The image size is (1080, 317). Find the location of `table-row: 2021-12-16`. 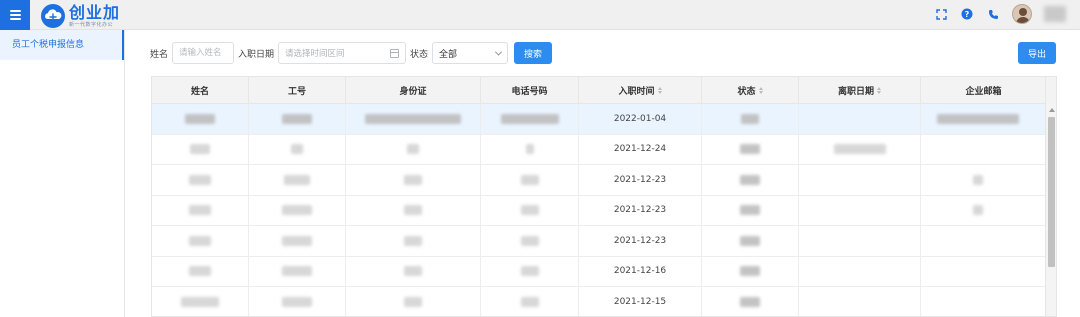

table-row: 2021-12-16 is located at coordinates (604, 271).